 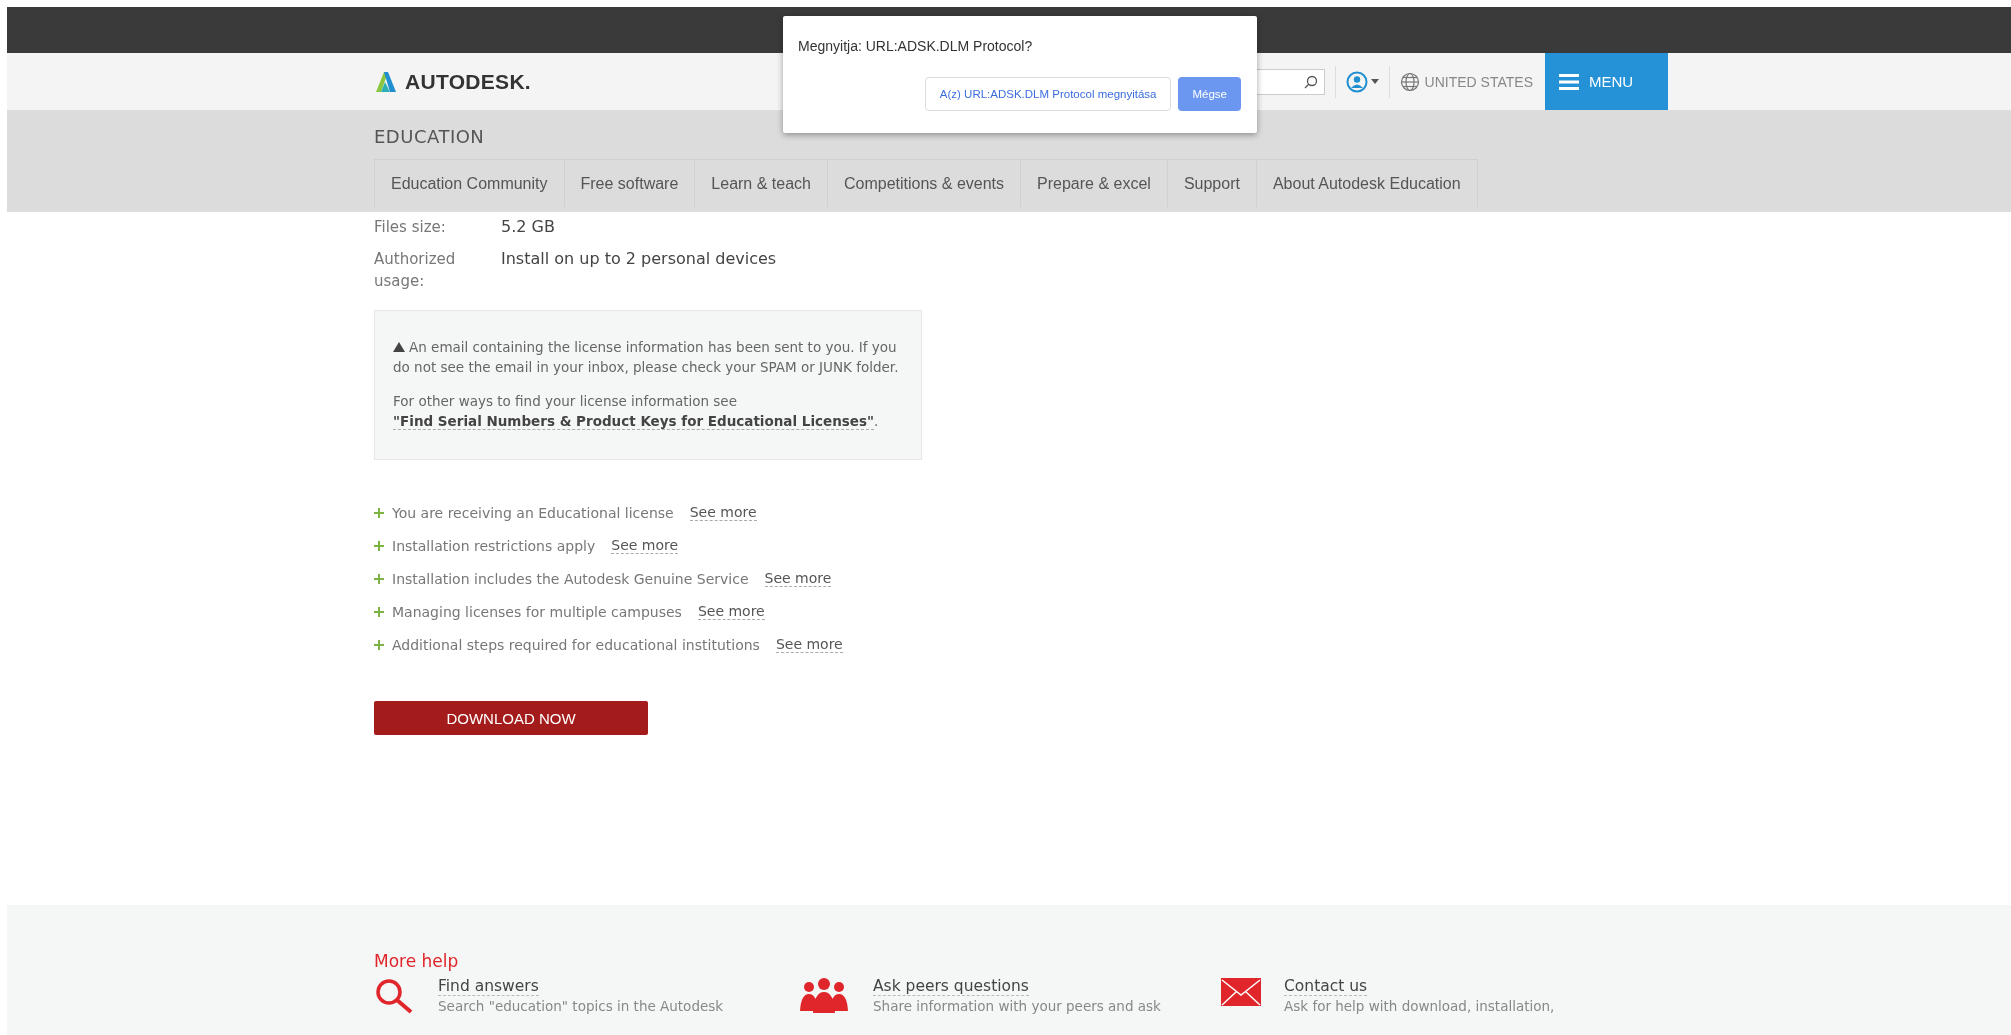 I want to click on info-text: Installation includes the Autodesk Genuine Service, so click(x=570, y=578).